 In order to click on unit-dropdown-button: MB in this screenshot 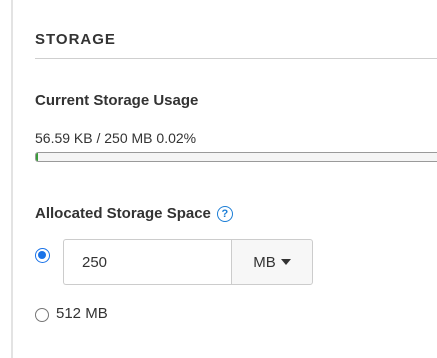, I will do `click(272, 262)`.